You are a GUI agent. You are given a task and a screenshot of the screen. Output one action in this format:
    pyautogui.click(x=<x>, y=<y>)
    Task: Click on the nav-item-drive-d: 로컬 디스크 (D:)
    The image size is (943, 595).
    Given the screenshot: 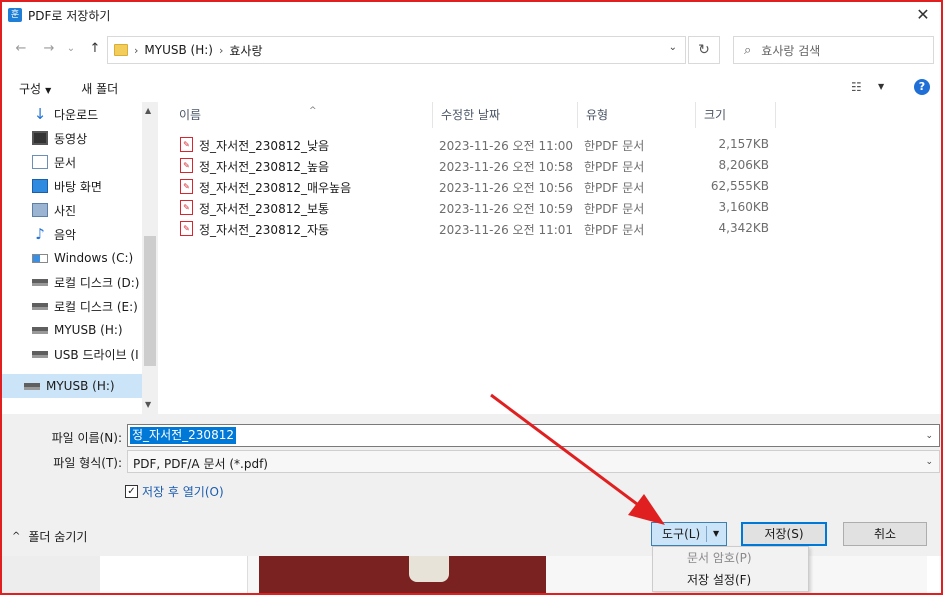 What is the action you would take?
    pyautogui.click(x=72, y=282)
    